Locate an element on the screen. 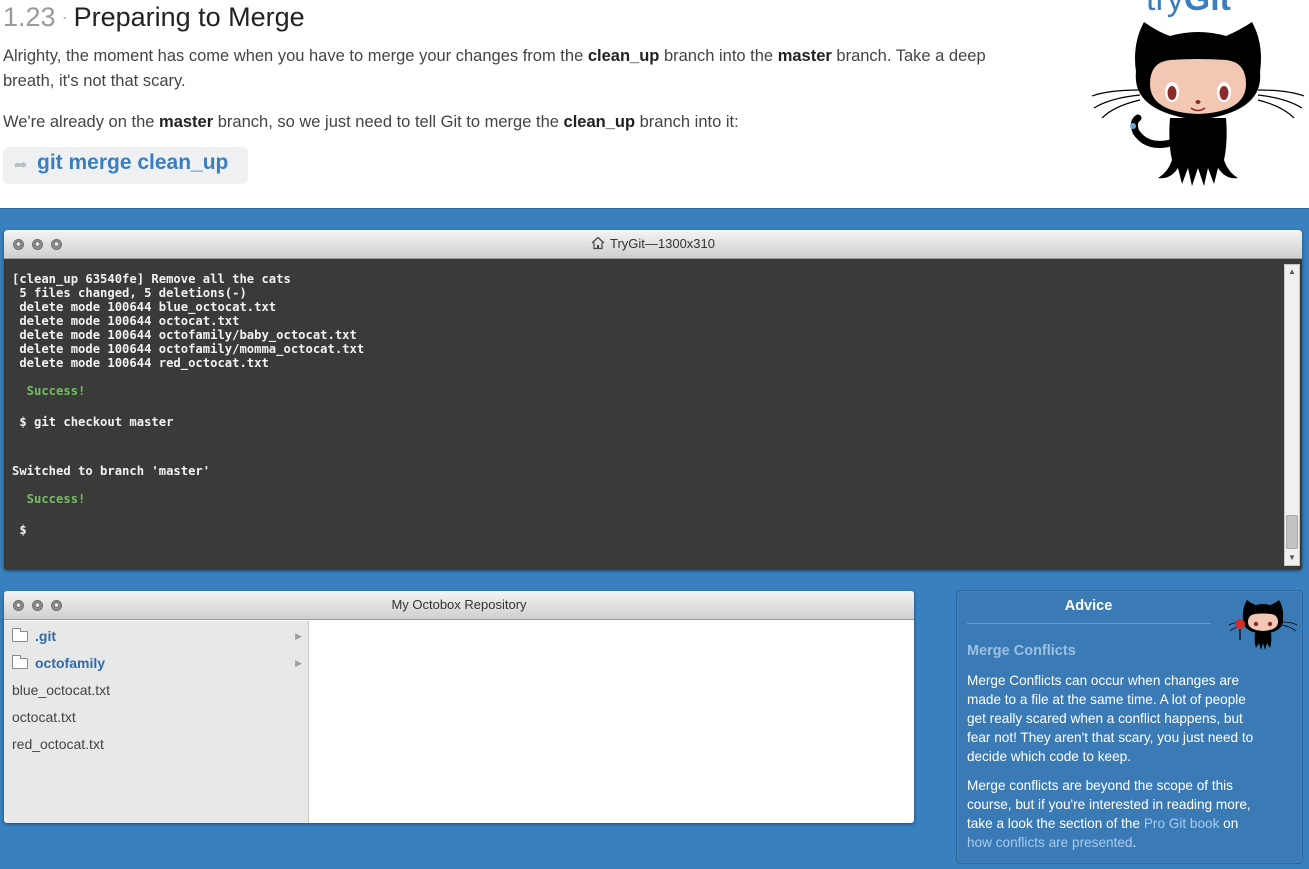 The image size is (1309, 869). trygit-logo: tryGit is located at coordinates (1198, 94).